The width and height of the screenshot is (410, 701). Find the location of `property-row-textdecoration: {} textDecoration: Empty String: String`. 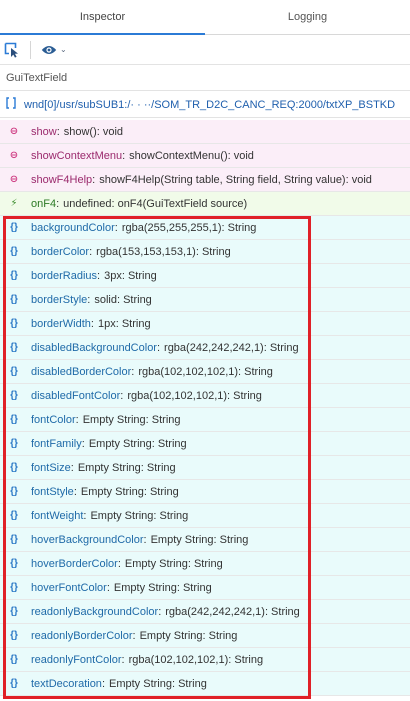

property-row-textdecoration: {} textDecoration: Empty String: String is located at coordinates (205, 684).